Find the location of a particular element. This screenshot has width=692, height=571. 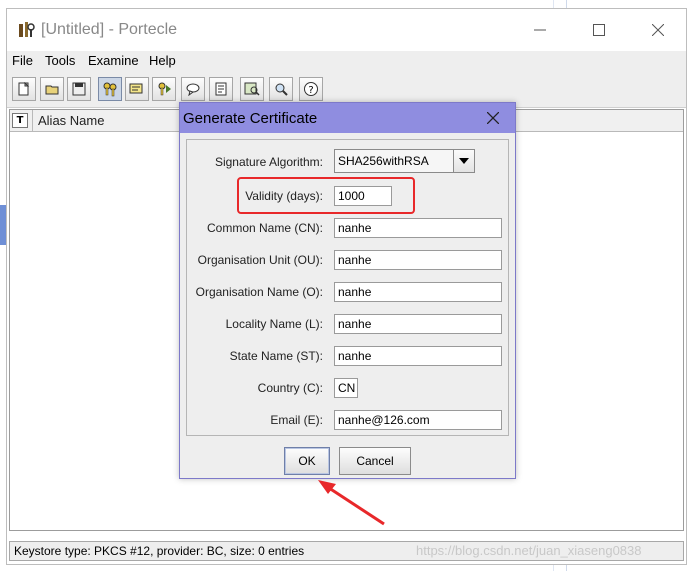

email-input: nanhe@126.com is located at coordinates (418, 420).